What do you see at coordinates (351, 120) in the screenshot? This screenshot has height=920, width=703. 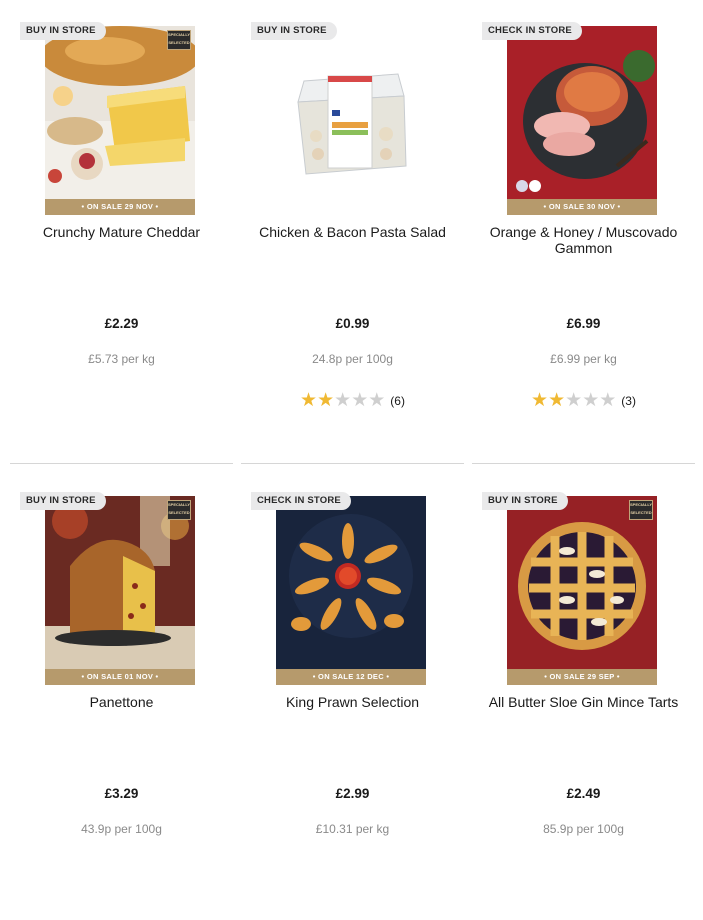 I see `product-image` at bounding box center [351, 120].